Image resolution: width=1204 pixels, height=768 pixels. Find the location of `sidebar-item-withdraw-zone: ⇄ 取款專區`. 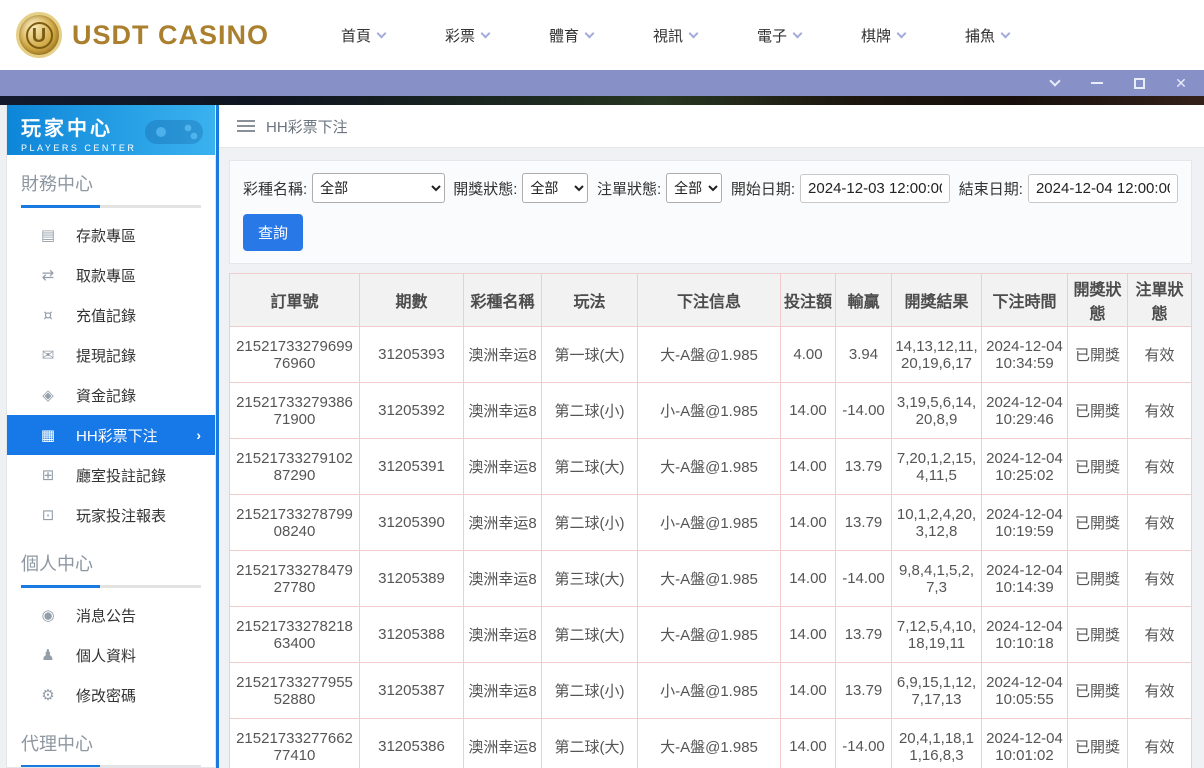

sidebar-item-withdraw-zone: ⇄ 取款專區 is located at coordinates (111, 275).